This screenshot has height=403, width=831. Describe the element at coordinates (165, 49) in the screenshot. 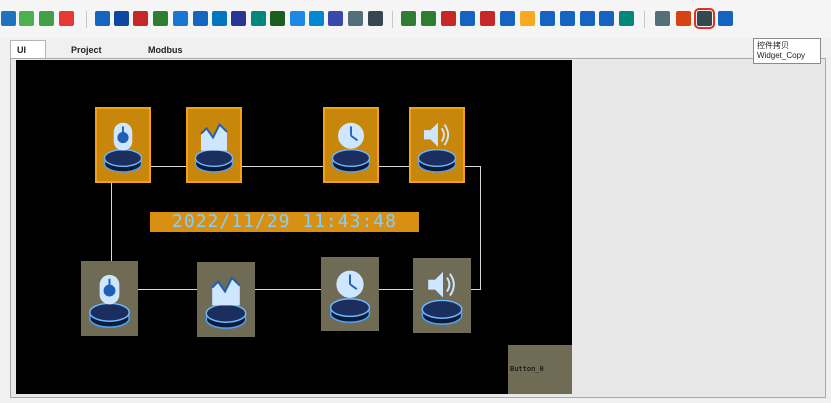

I see `tab-modbus: Modbus` at that location.